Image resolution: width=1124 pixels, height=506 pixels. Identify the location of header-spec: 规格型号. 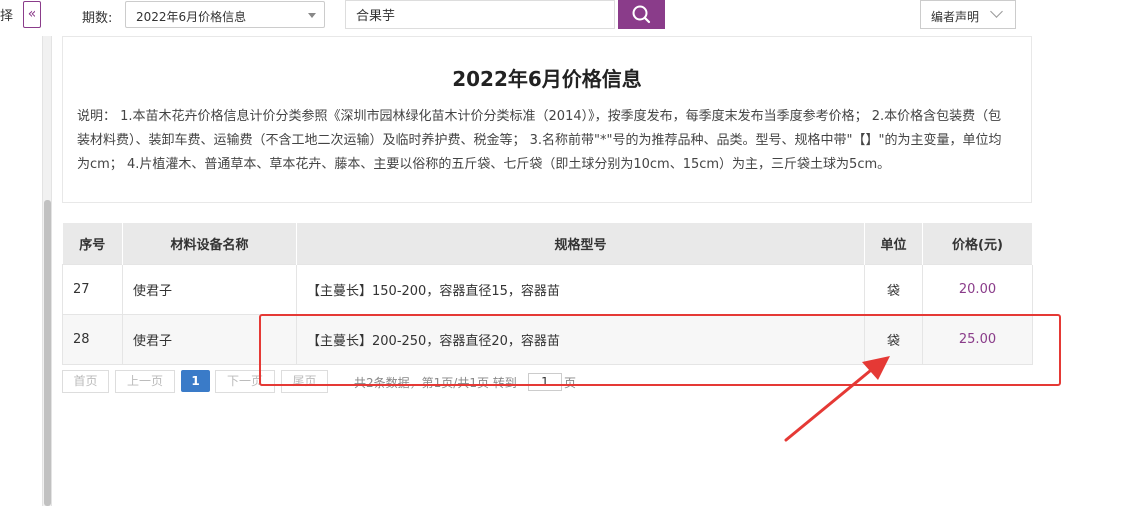
(580, 243).